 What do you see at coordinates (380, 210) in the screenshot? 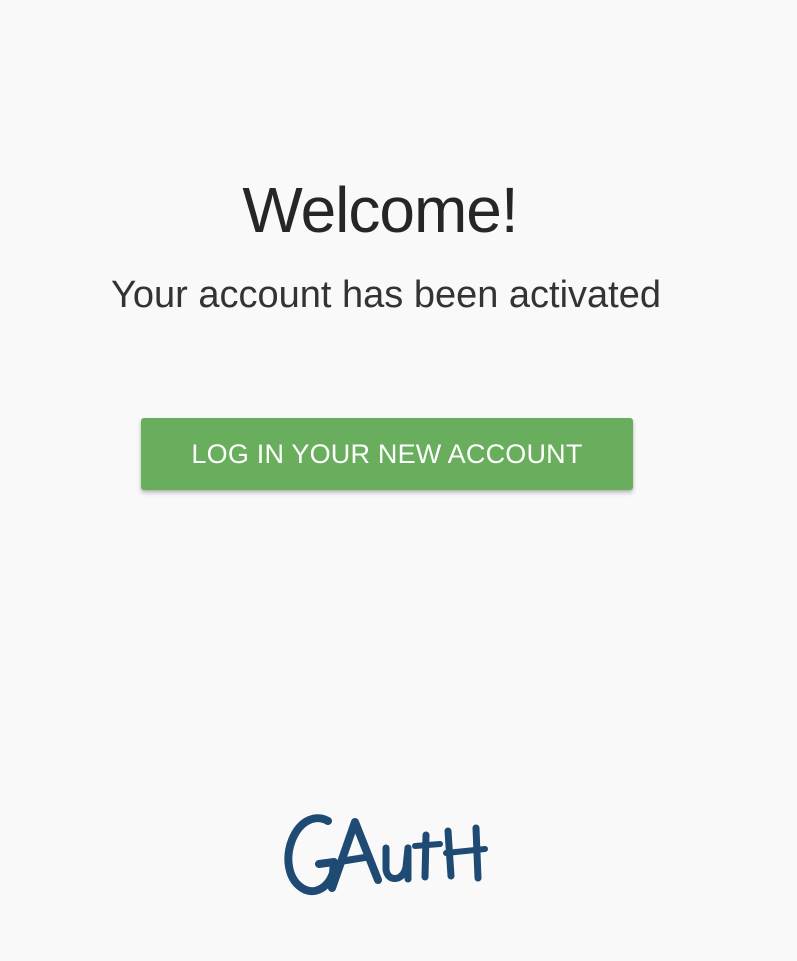
I see `page-title: Welcome!` at bounding box center [380, 210].